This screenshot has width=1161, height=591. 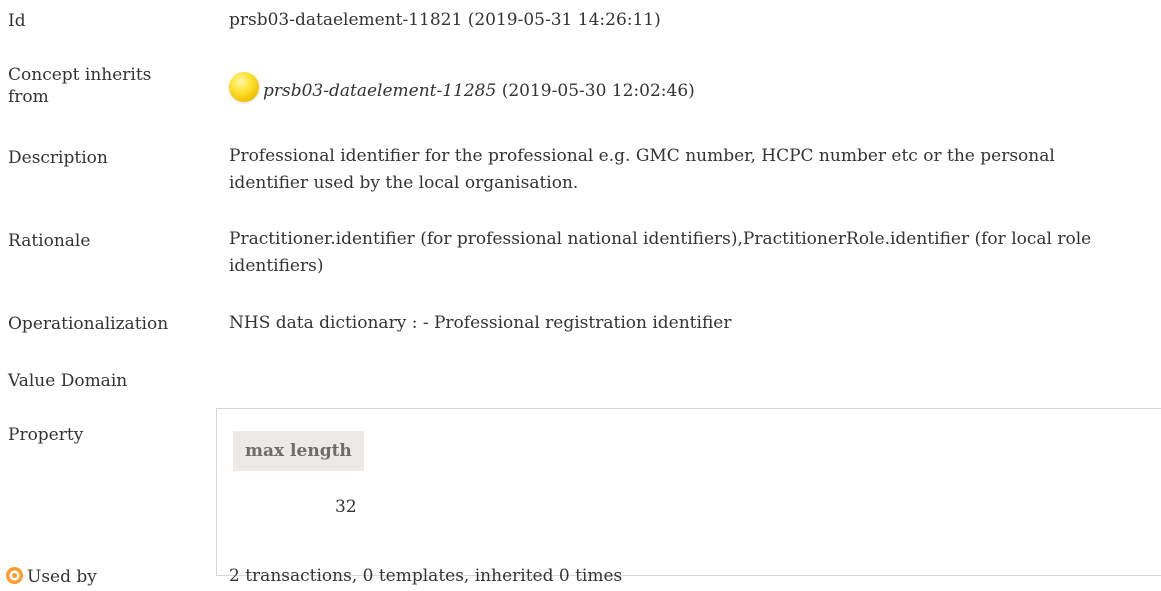 I want to click on inherited-concept-date: (2019-05-30 12:02:46), so click(x=595, y=91).